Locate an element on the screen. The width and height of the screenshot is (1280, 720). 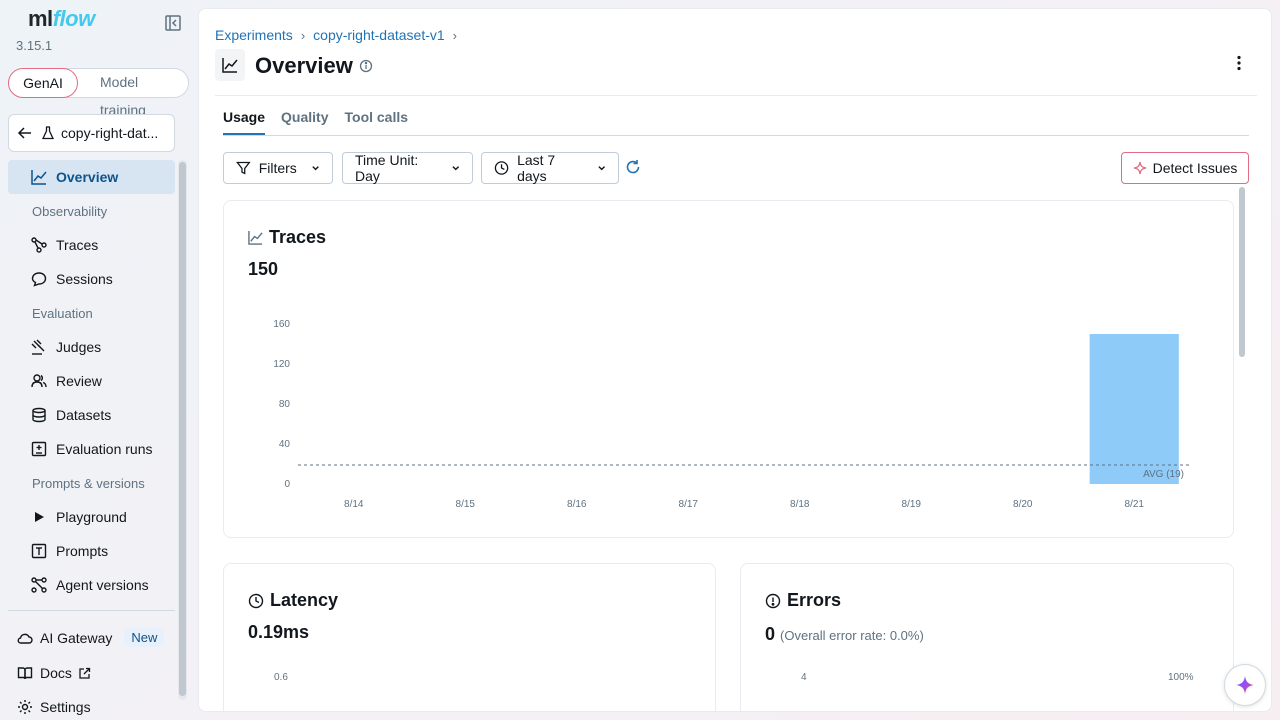
sidebar-item-label: Playground is located at coordinates (91, 517).